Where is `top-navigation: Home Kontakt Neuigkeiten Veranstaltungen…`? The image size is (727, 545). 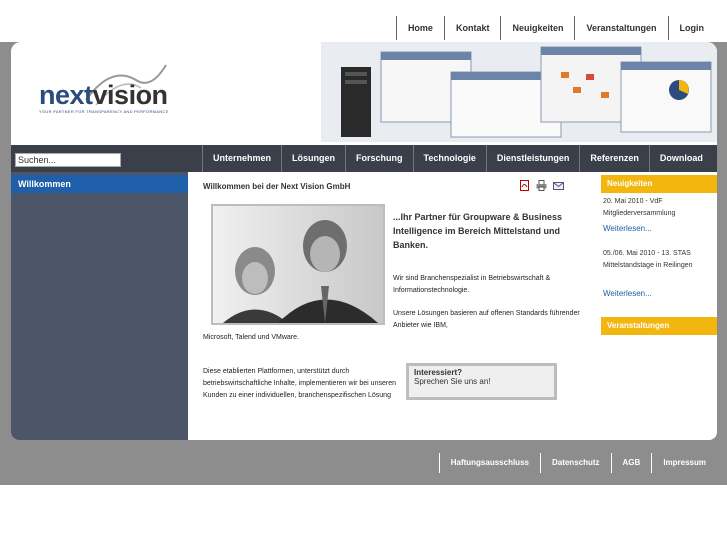
top-navigation: Home Kontakt Neuigkeiten Veranstaltungen… is located at coordinates (555, 28).